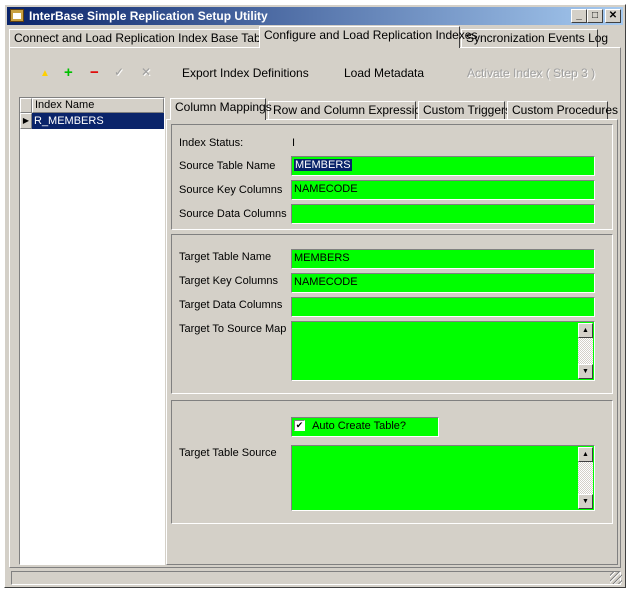  What do you see at coordinates (225, 257) in the screenshot?
I see `target-table-name-label: Target Table Name` at bounding box center [225, 257].